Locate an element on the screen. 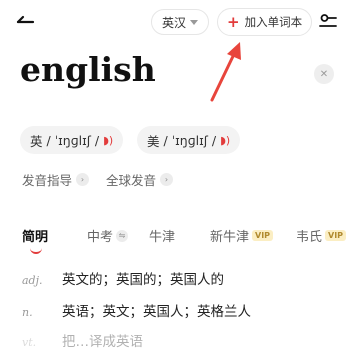 This screenshot has height=350, width=358. tab-label: 韦氏 is located at coordinates (309, 237).